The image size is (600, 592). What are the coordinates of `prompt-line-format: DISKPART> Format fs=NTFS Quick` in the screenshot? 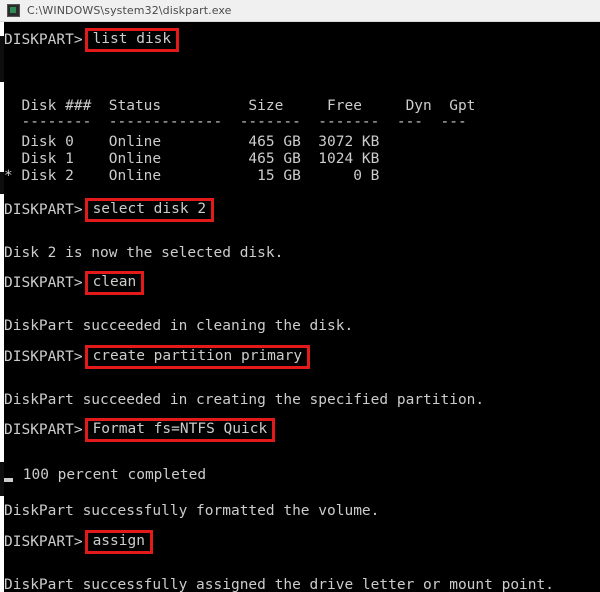 It's located at (140, 430).